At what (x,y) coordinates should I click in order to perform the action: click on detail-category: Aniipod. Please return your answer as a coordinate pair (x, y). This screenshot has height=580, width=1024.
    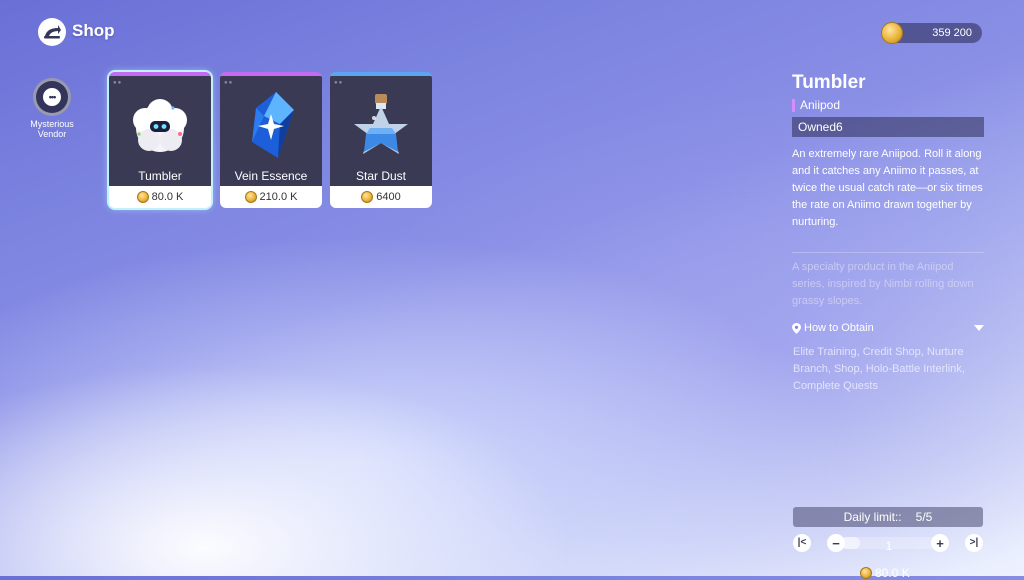
    Looking at the image, I should click on (816, 105).